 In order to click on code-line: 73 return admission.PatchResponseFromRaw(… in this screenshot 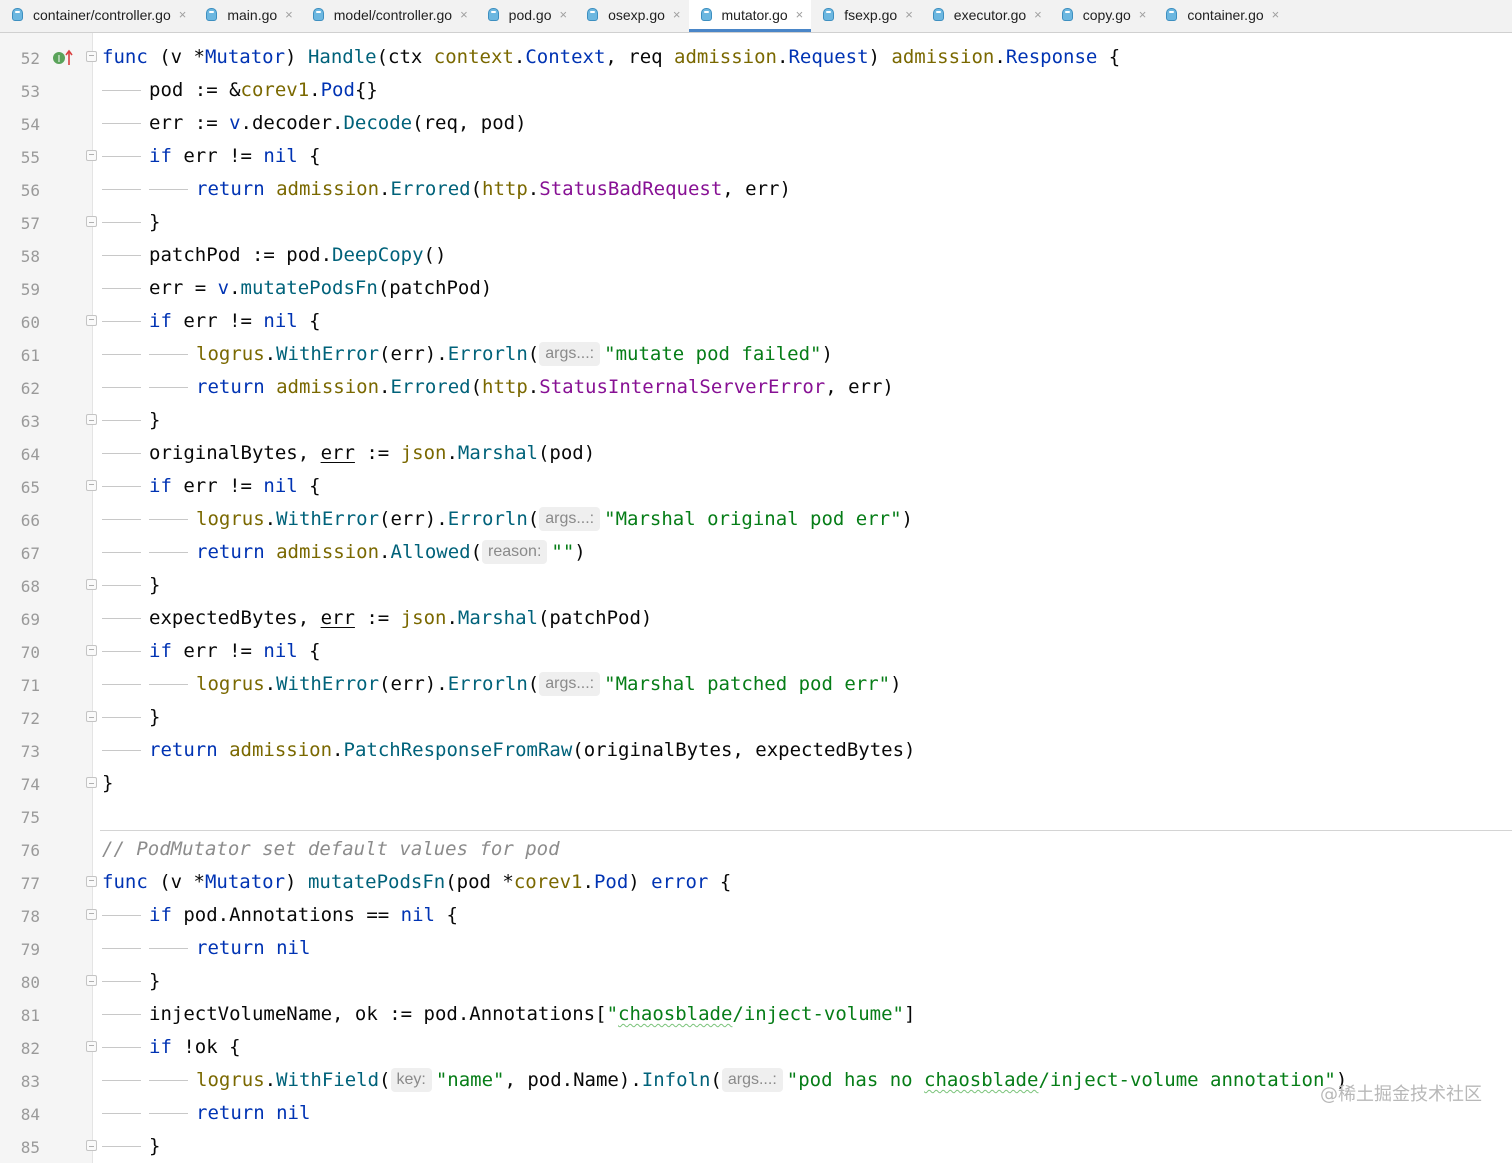, I will do `click(756, 750)`.